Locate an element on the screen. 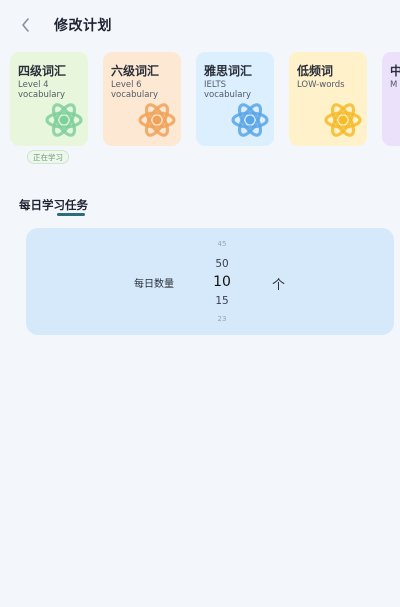 The width and height of the screenshot is (400, 607). plan-card-name: 低频词 is located at coordinates (315, 71).